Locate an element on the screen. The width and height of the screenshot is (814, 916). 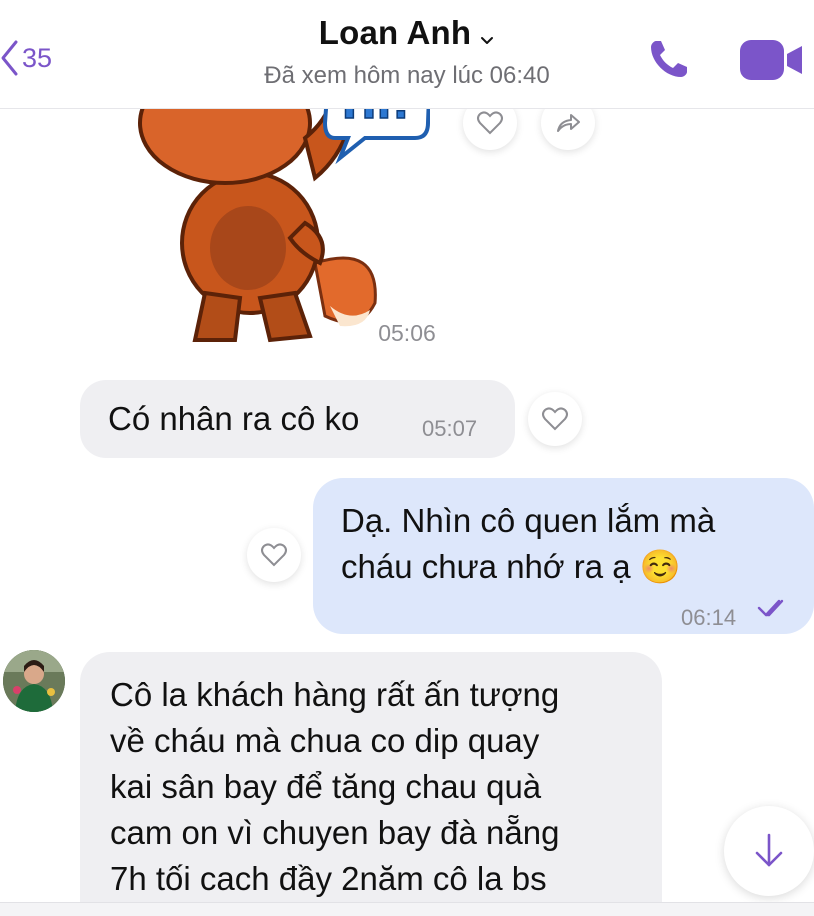
contact-name: Loan Anh is located at coordinates (395, 32).